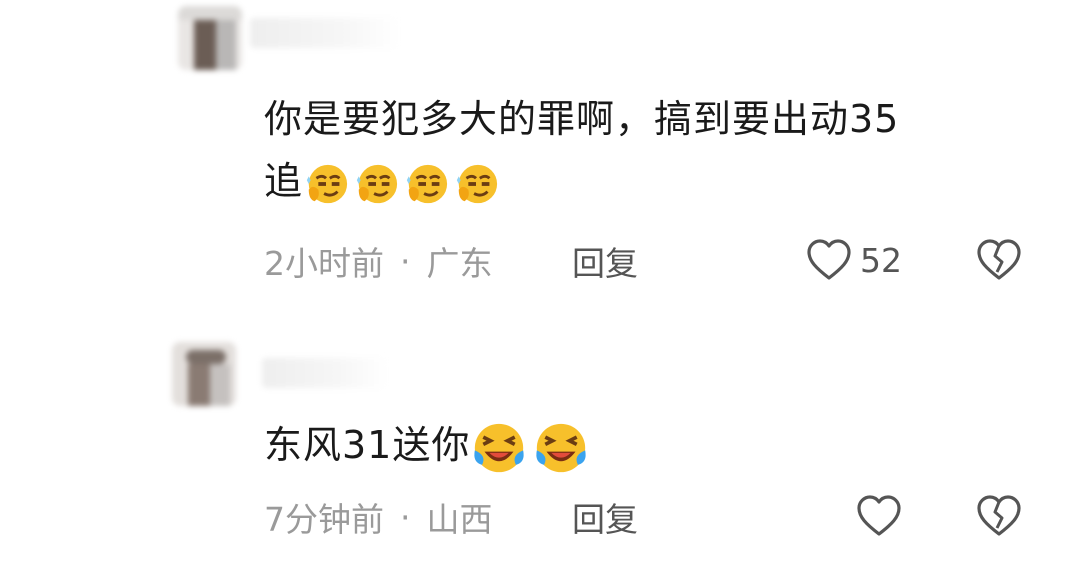 The image size is (1080, 561). What do you see at coordinates (581, 181) in the screenshot?
I see `comment-text-line: 追` at bounding box center [581, 181].